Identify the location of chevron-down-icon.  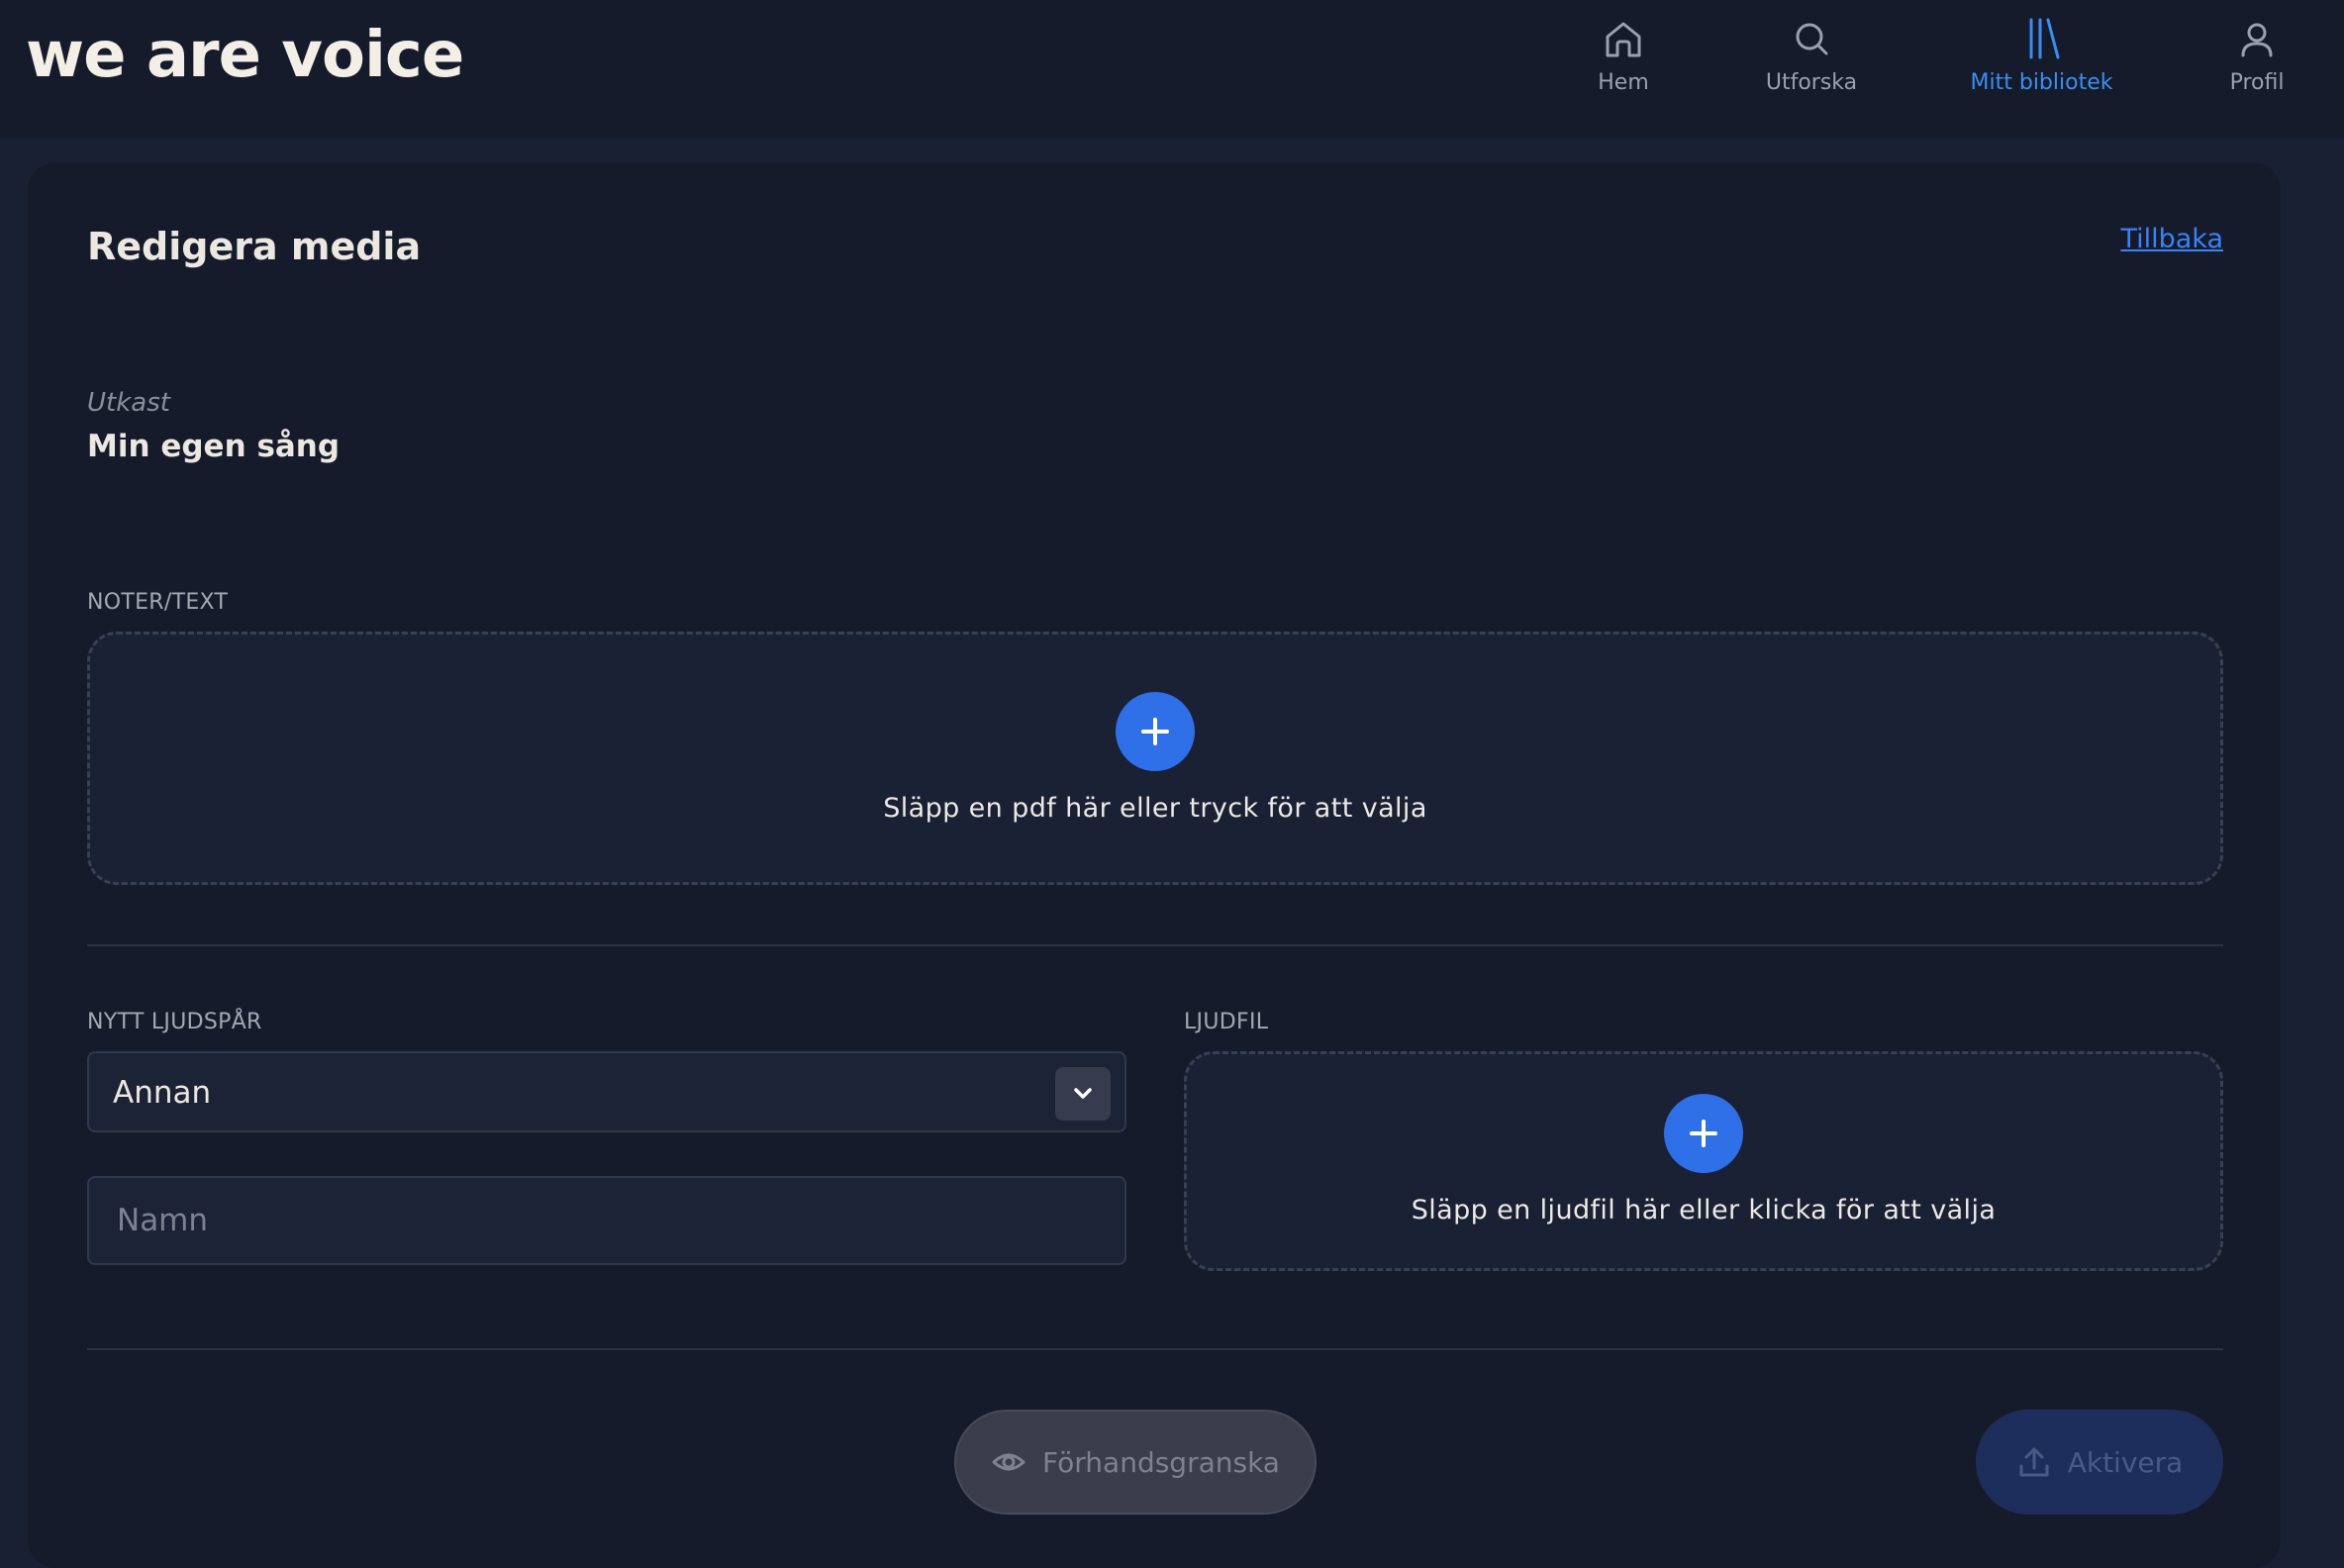
(1083, 1093).